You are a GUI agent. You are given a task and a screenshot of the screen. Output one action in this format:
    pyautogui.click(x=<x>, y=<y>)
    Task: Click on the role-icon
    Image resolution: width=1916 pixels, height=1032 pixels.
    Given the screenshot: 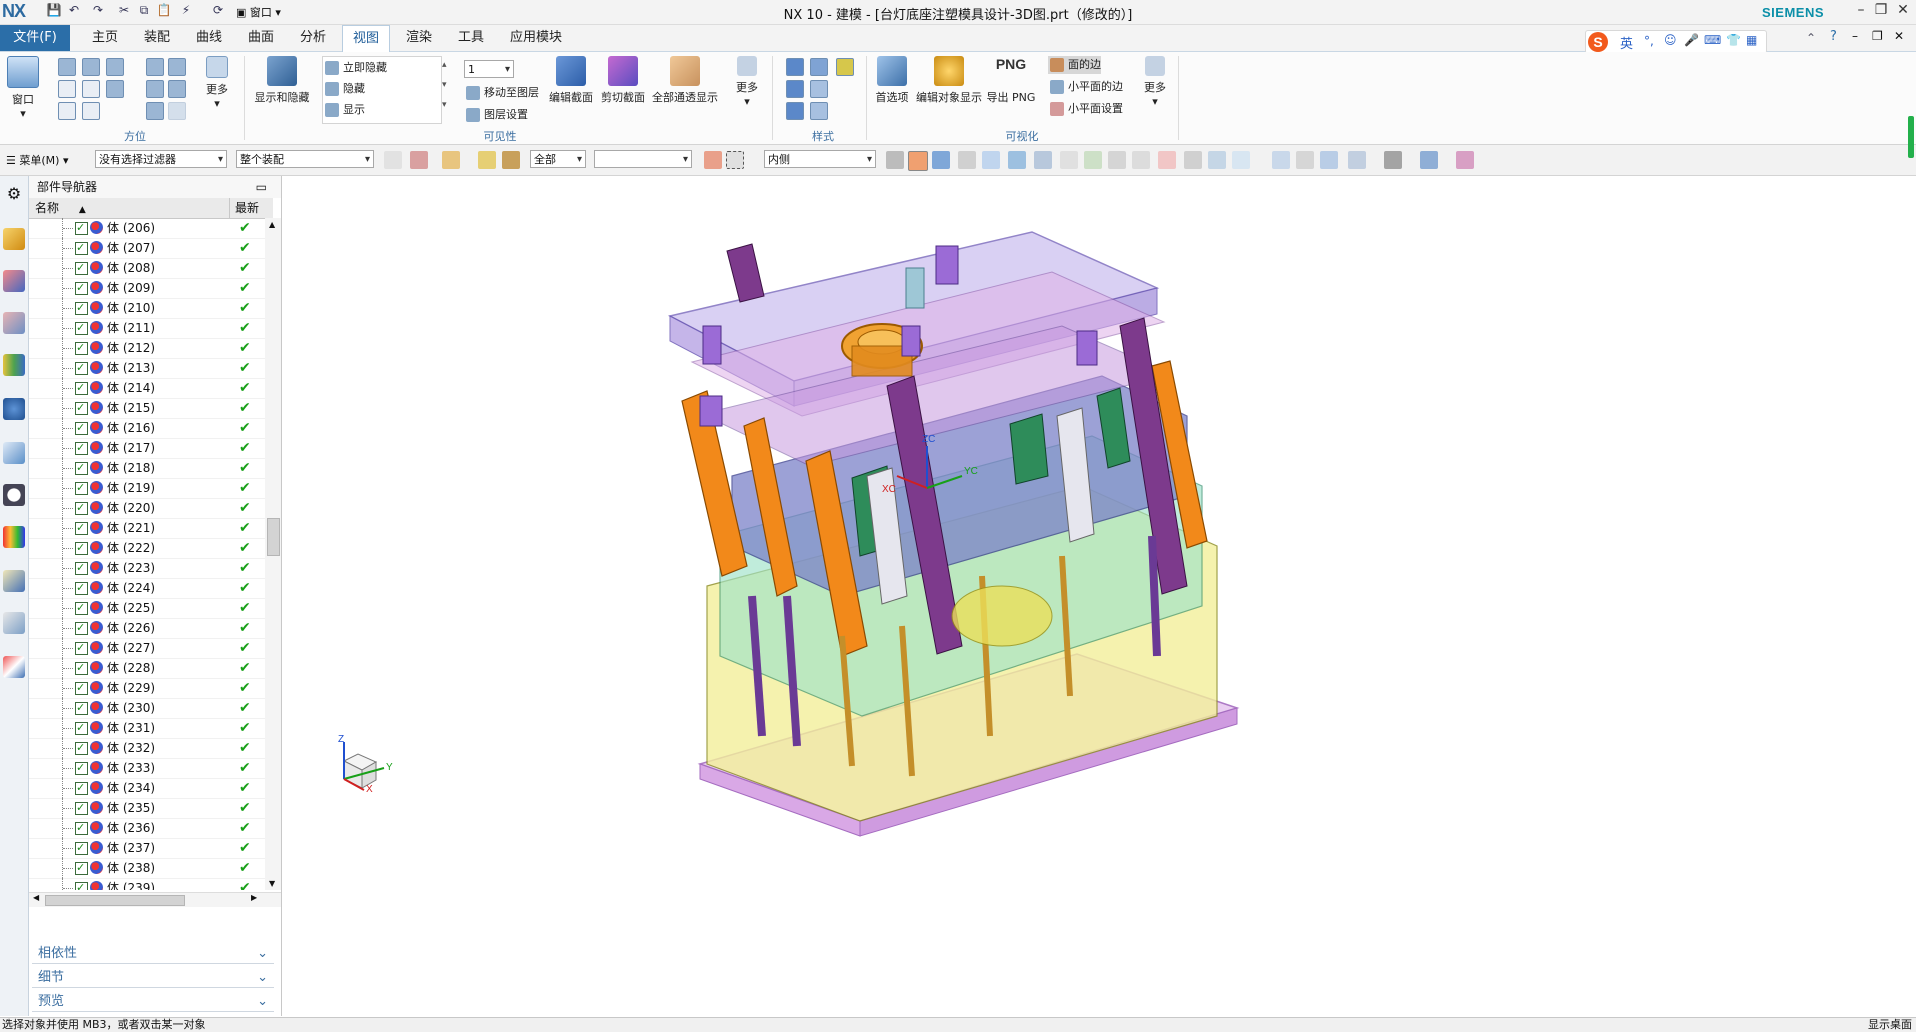 What is the action you would take?
    pyautogui.click(x=14, y=667)
    